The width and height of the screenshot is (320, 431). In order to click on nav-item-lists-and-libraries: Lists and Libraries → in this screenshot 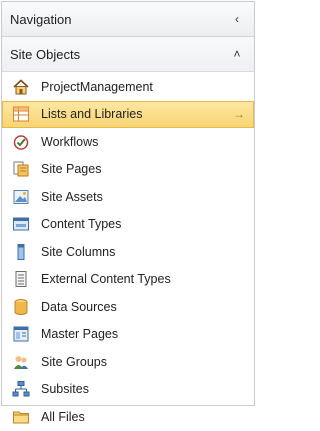, I will do `click(128, 114)`.